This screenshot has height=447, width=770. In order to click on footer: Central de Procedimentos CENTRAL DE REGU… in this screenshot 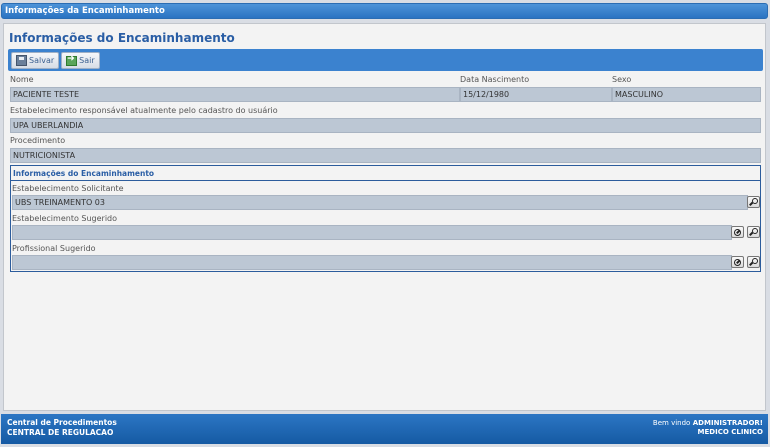, I will do `click(384, 429)`.